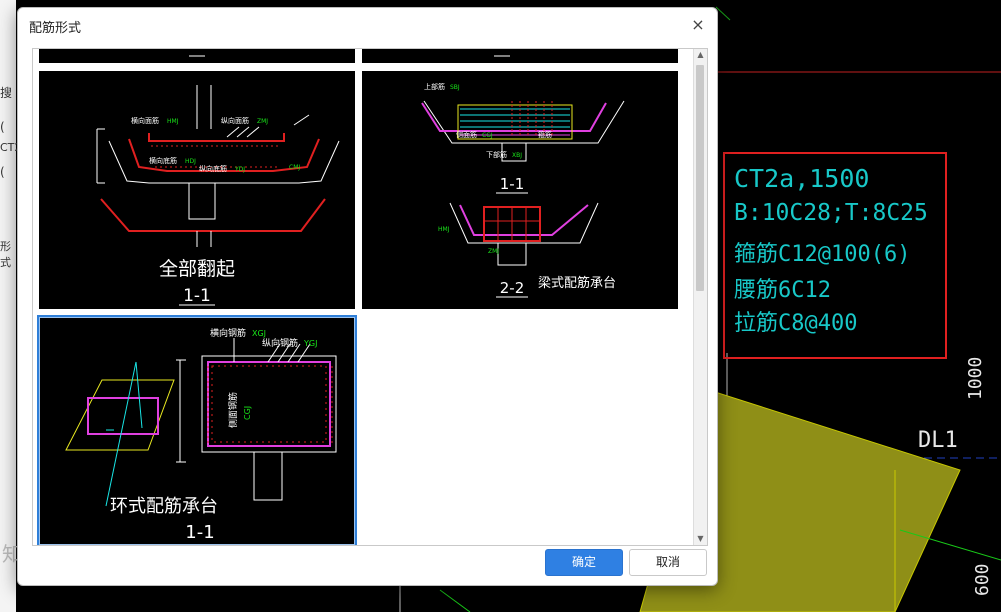  What do you see at coordinates (5, 254) in the screenshot?
I see `strip-text: 形式` at bounding box center [5, 254].